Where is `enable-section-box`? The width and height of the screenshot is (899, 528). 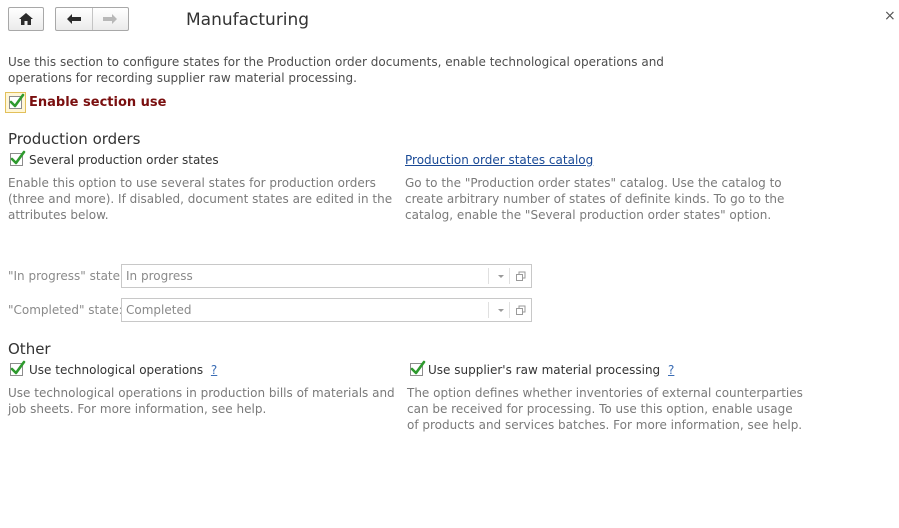 enable-section-box is located at coordinates (17, 101).